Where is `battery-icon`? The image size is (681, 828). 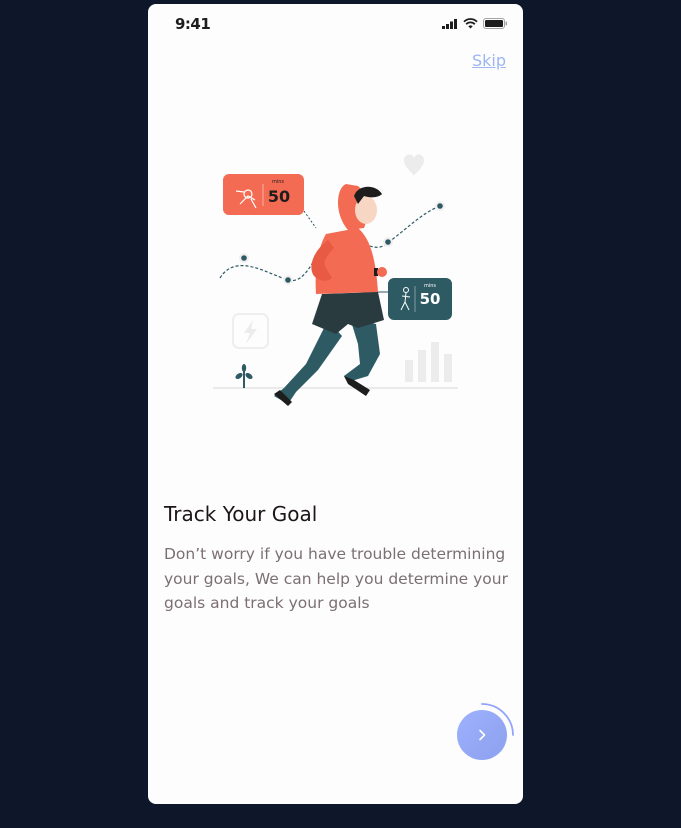
battery-icon is located at coordinates (495, 23).